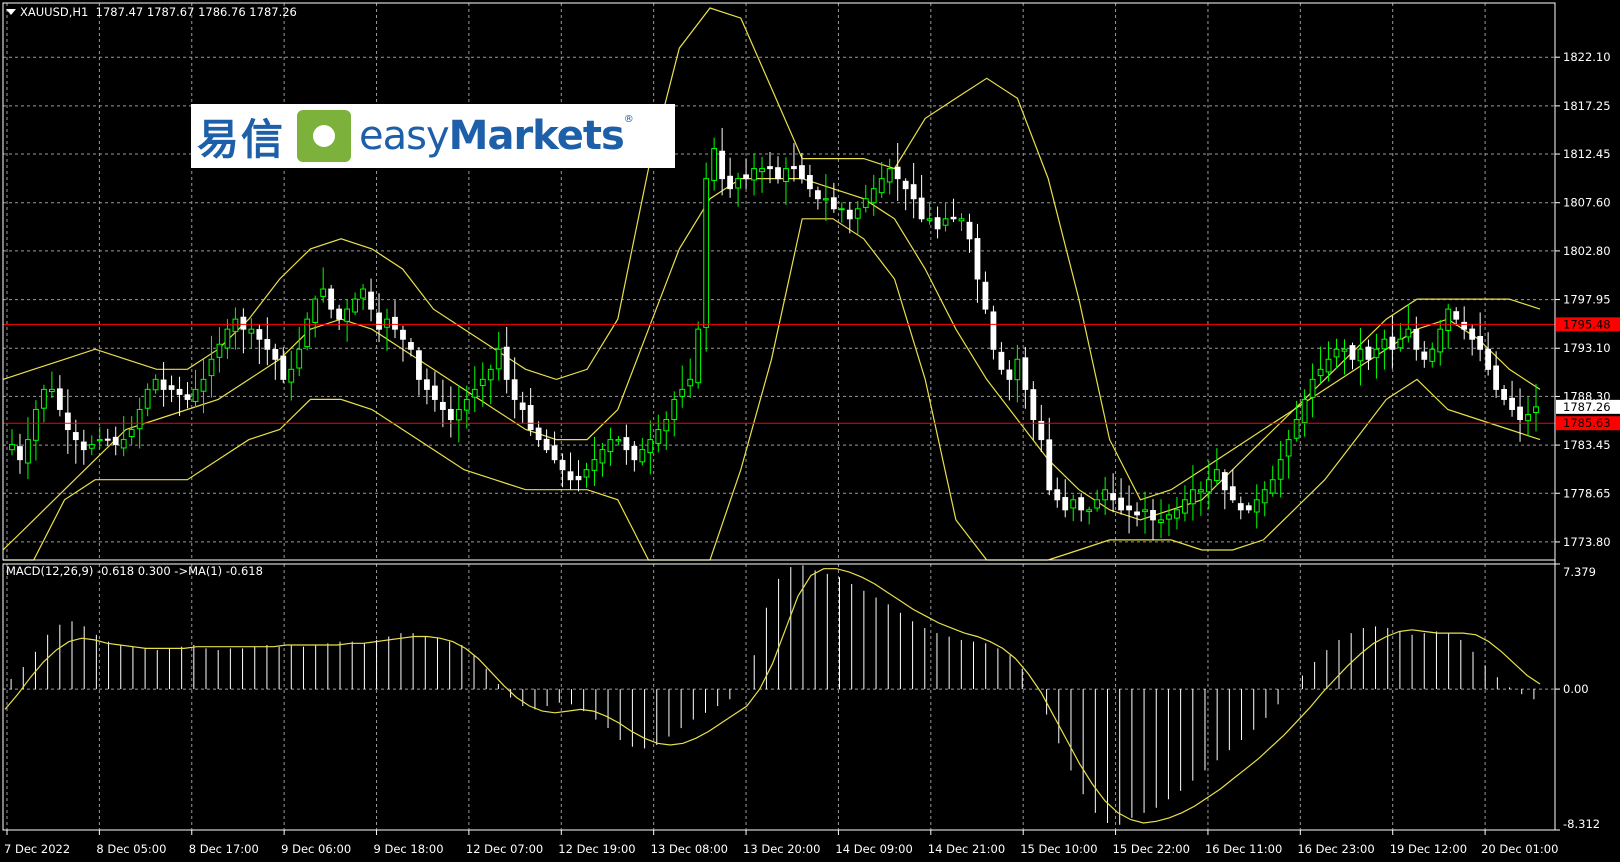 The image size is (1620, 862). What do you see at coordinates (1587, 324) in the screenshot?
I see `level-price-label: 1795.48` at bounding box center [1587, 324].